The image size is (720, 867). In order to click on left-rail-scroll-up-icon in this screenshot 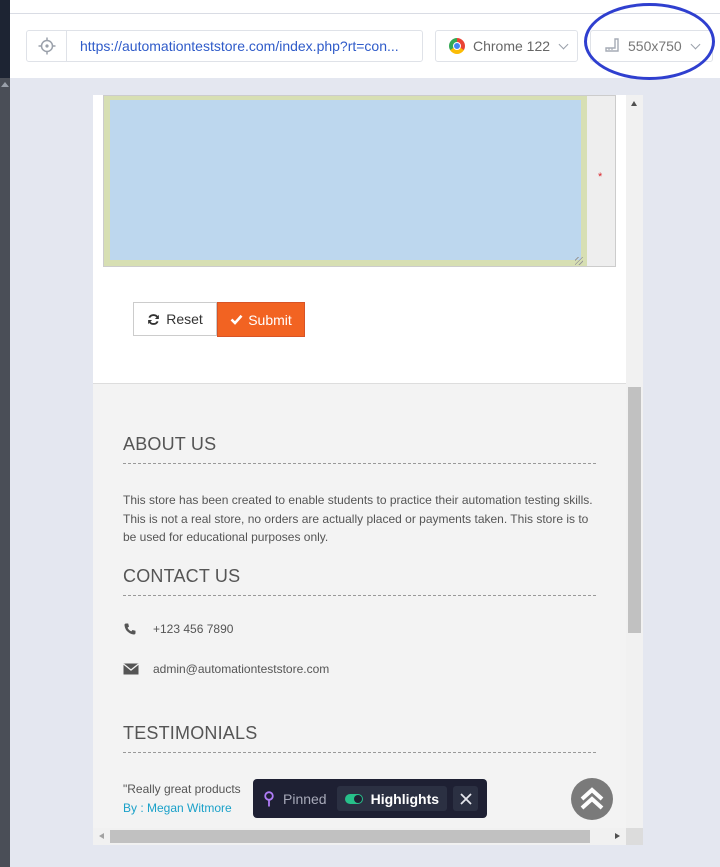, I will do `click(5, 84)`.